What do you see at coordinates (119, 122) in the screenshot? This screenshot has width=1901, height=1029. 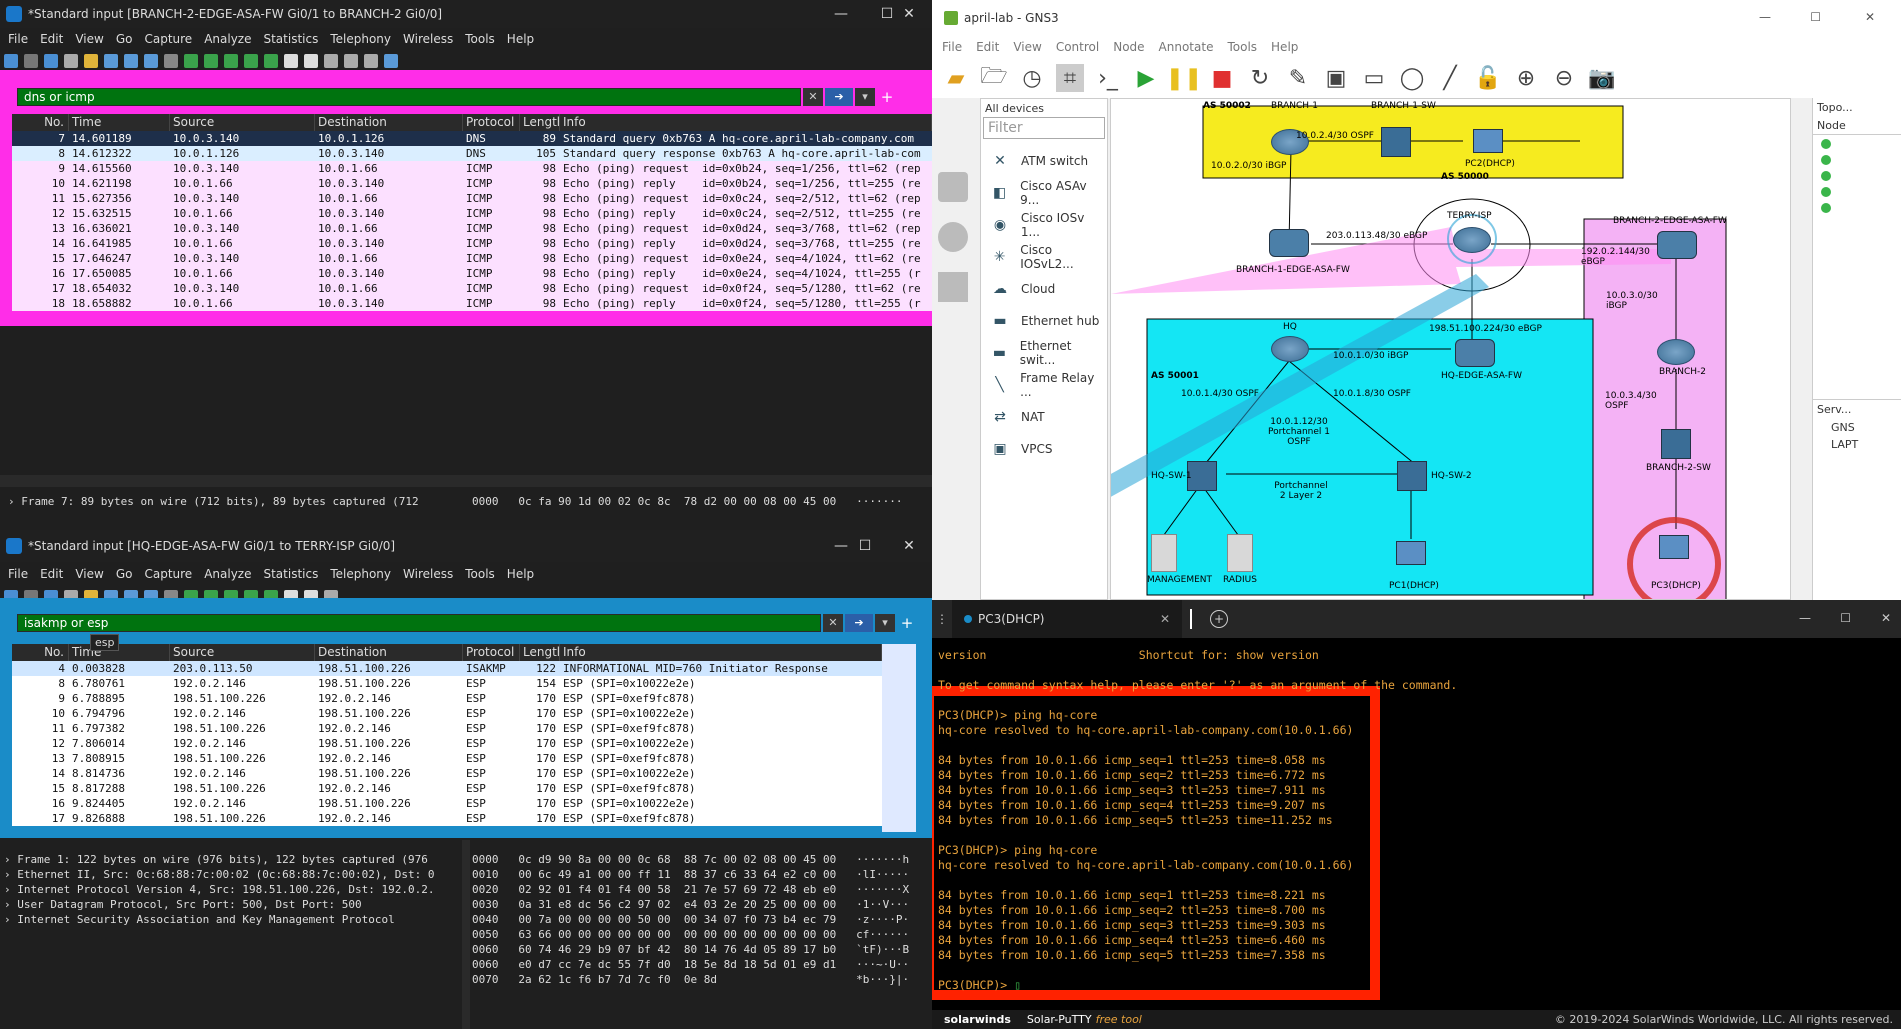 I see `column-header-time: Time` at bounding box center [119, 122].